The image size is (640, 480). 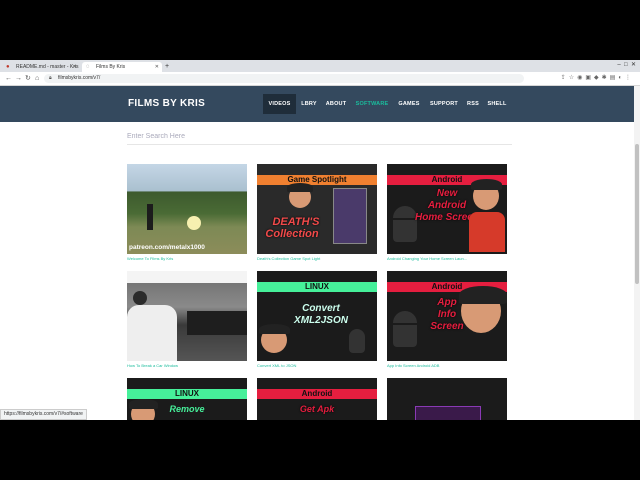 I want to click on nav-lbry: LBRY, so click(x=309, y=104).